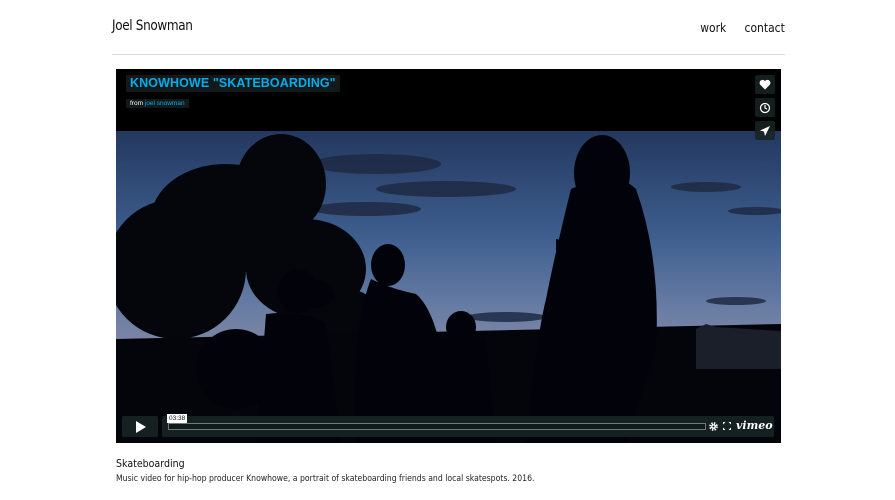  I want to click on heart-icon, so click(765, 84).